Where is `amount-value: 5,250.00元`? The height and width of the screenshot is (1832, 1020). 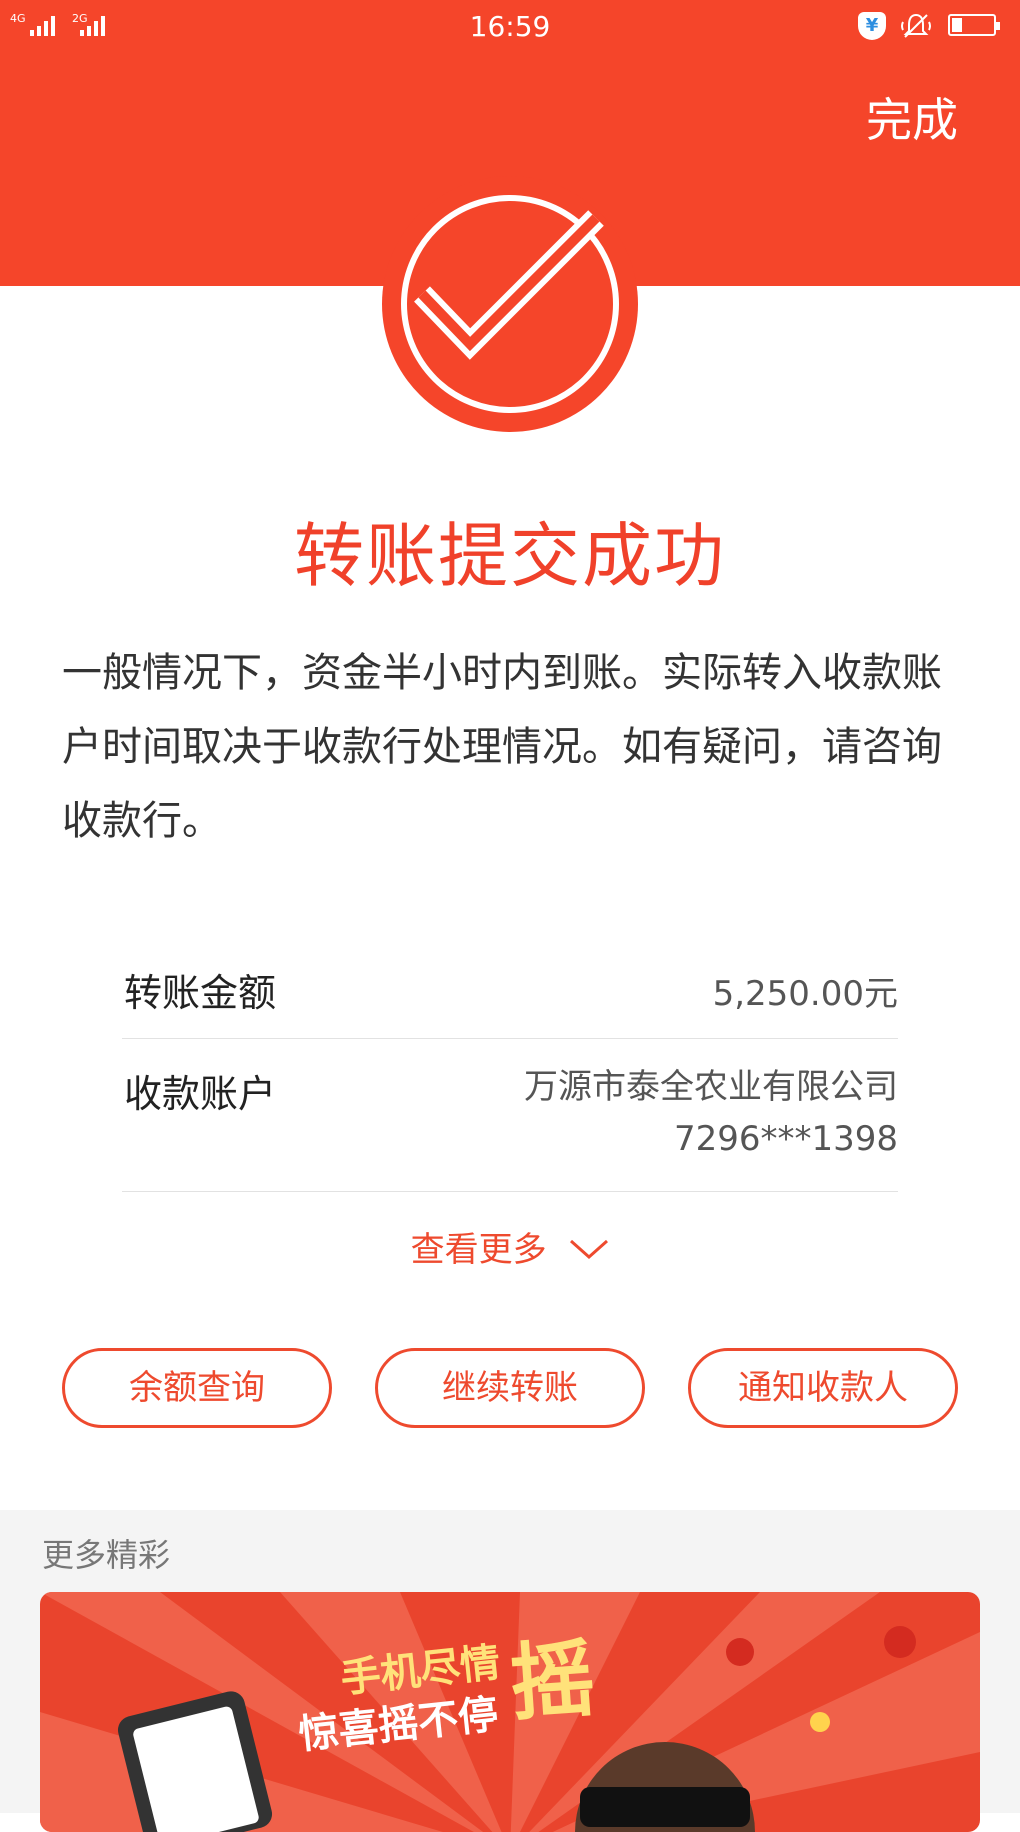 amount-value: 5,250.00元 is located at coordinates (805, 994).